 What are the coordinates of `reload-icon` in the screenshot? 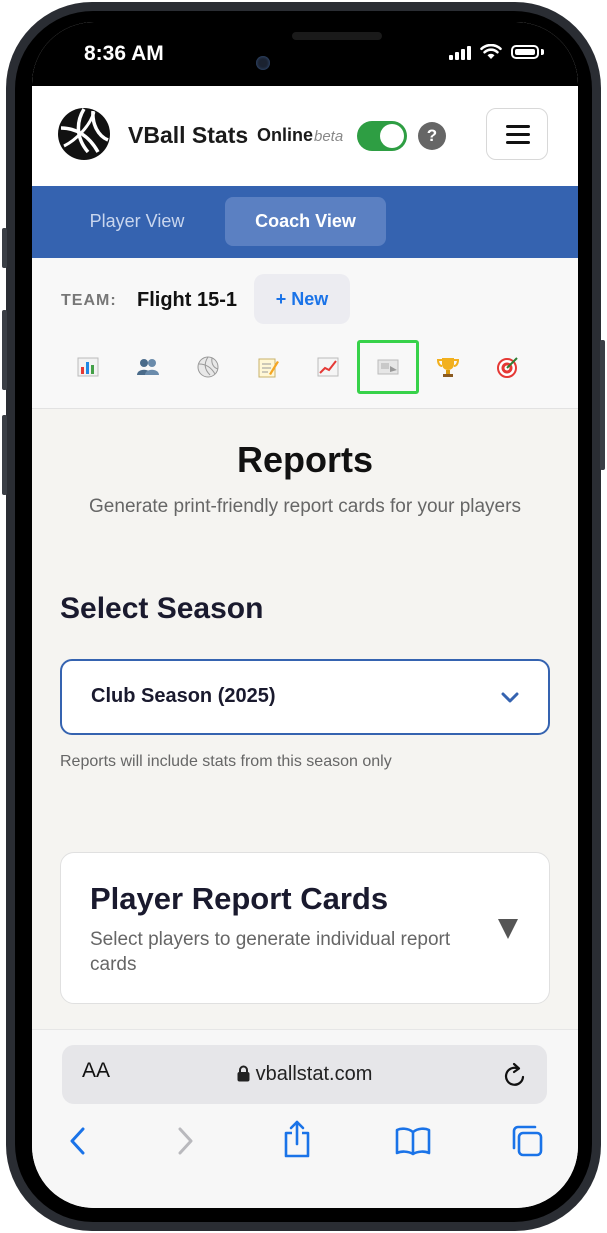 It's located at (515, 1075).